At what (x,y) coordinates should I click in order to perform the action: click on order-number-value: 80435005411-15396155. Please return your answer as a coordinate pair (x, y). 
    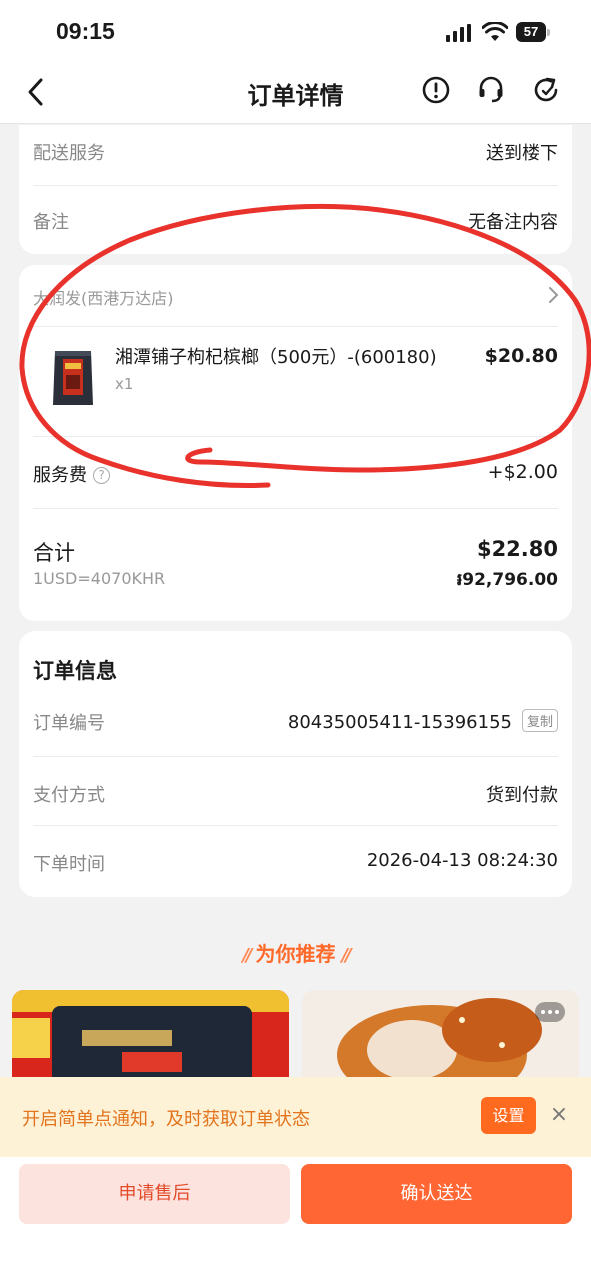
    Looking at the image, I should click on (399, 722).